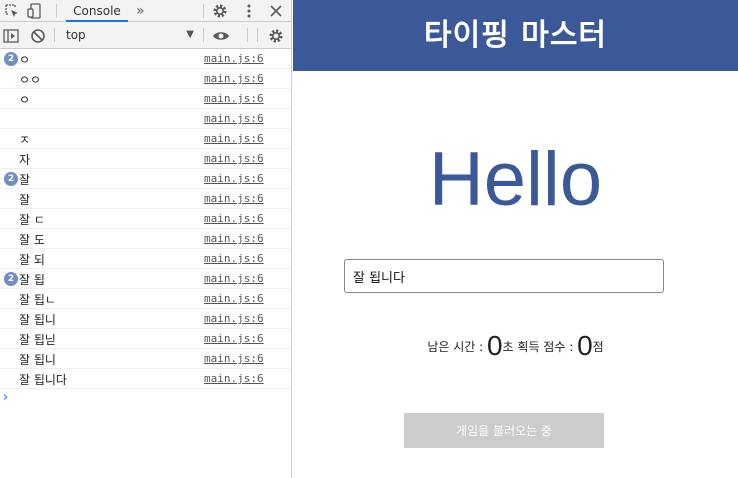 The width and height of the screenshot is (738, 478). What do you see at coordinates (145, 279) in the screenshot?
I see `console-log-row: 2잘 됩 main.js:6` at bounding box center [145, 279].